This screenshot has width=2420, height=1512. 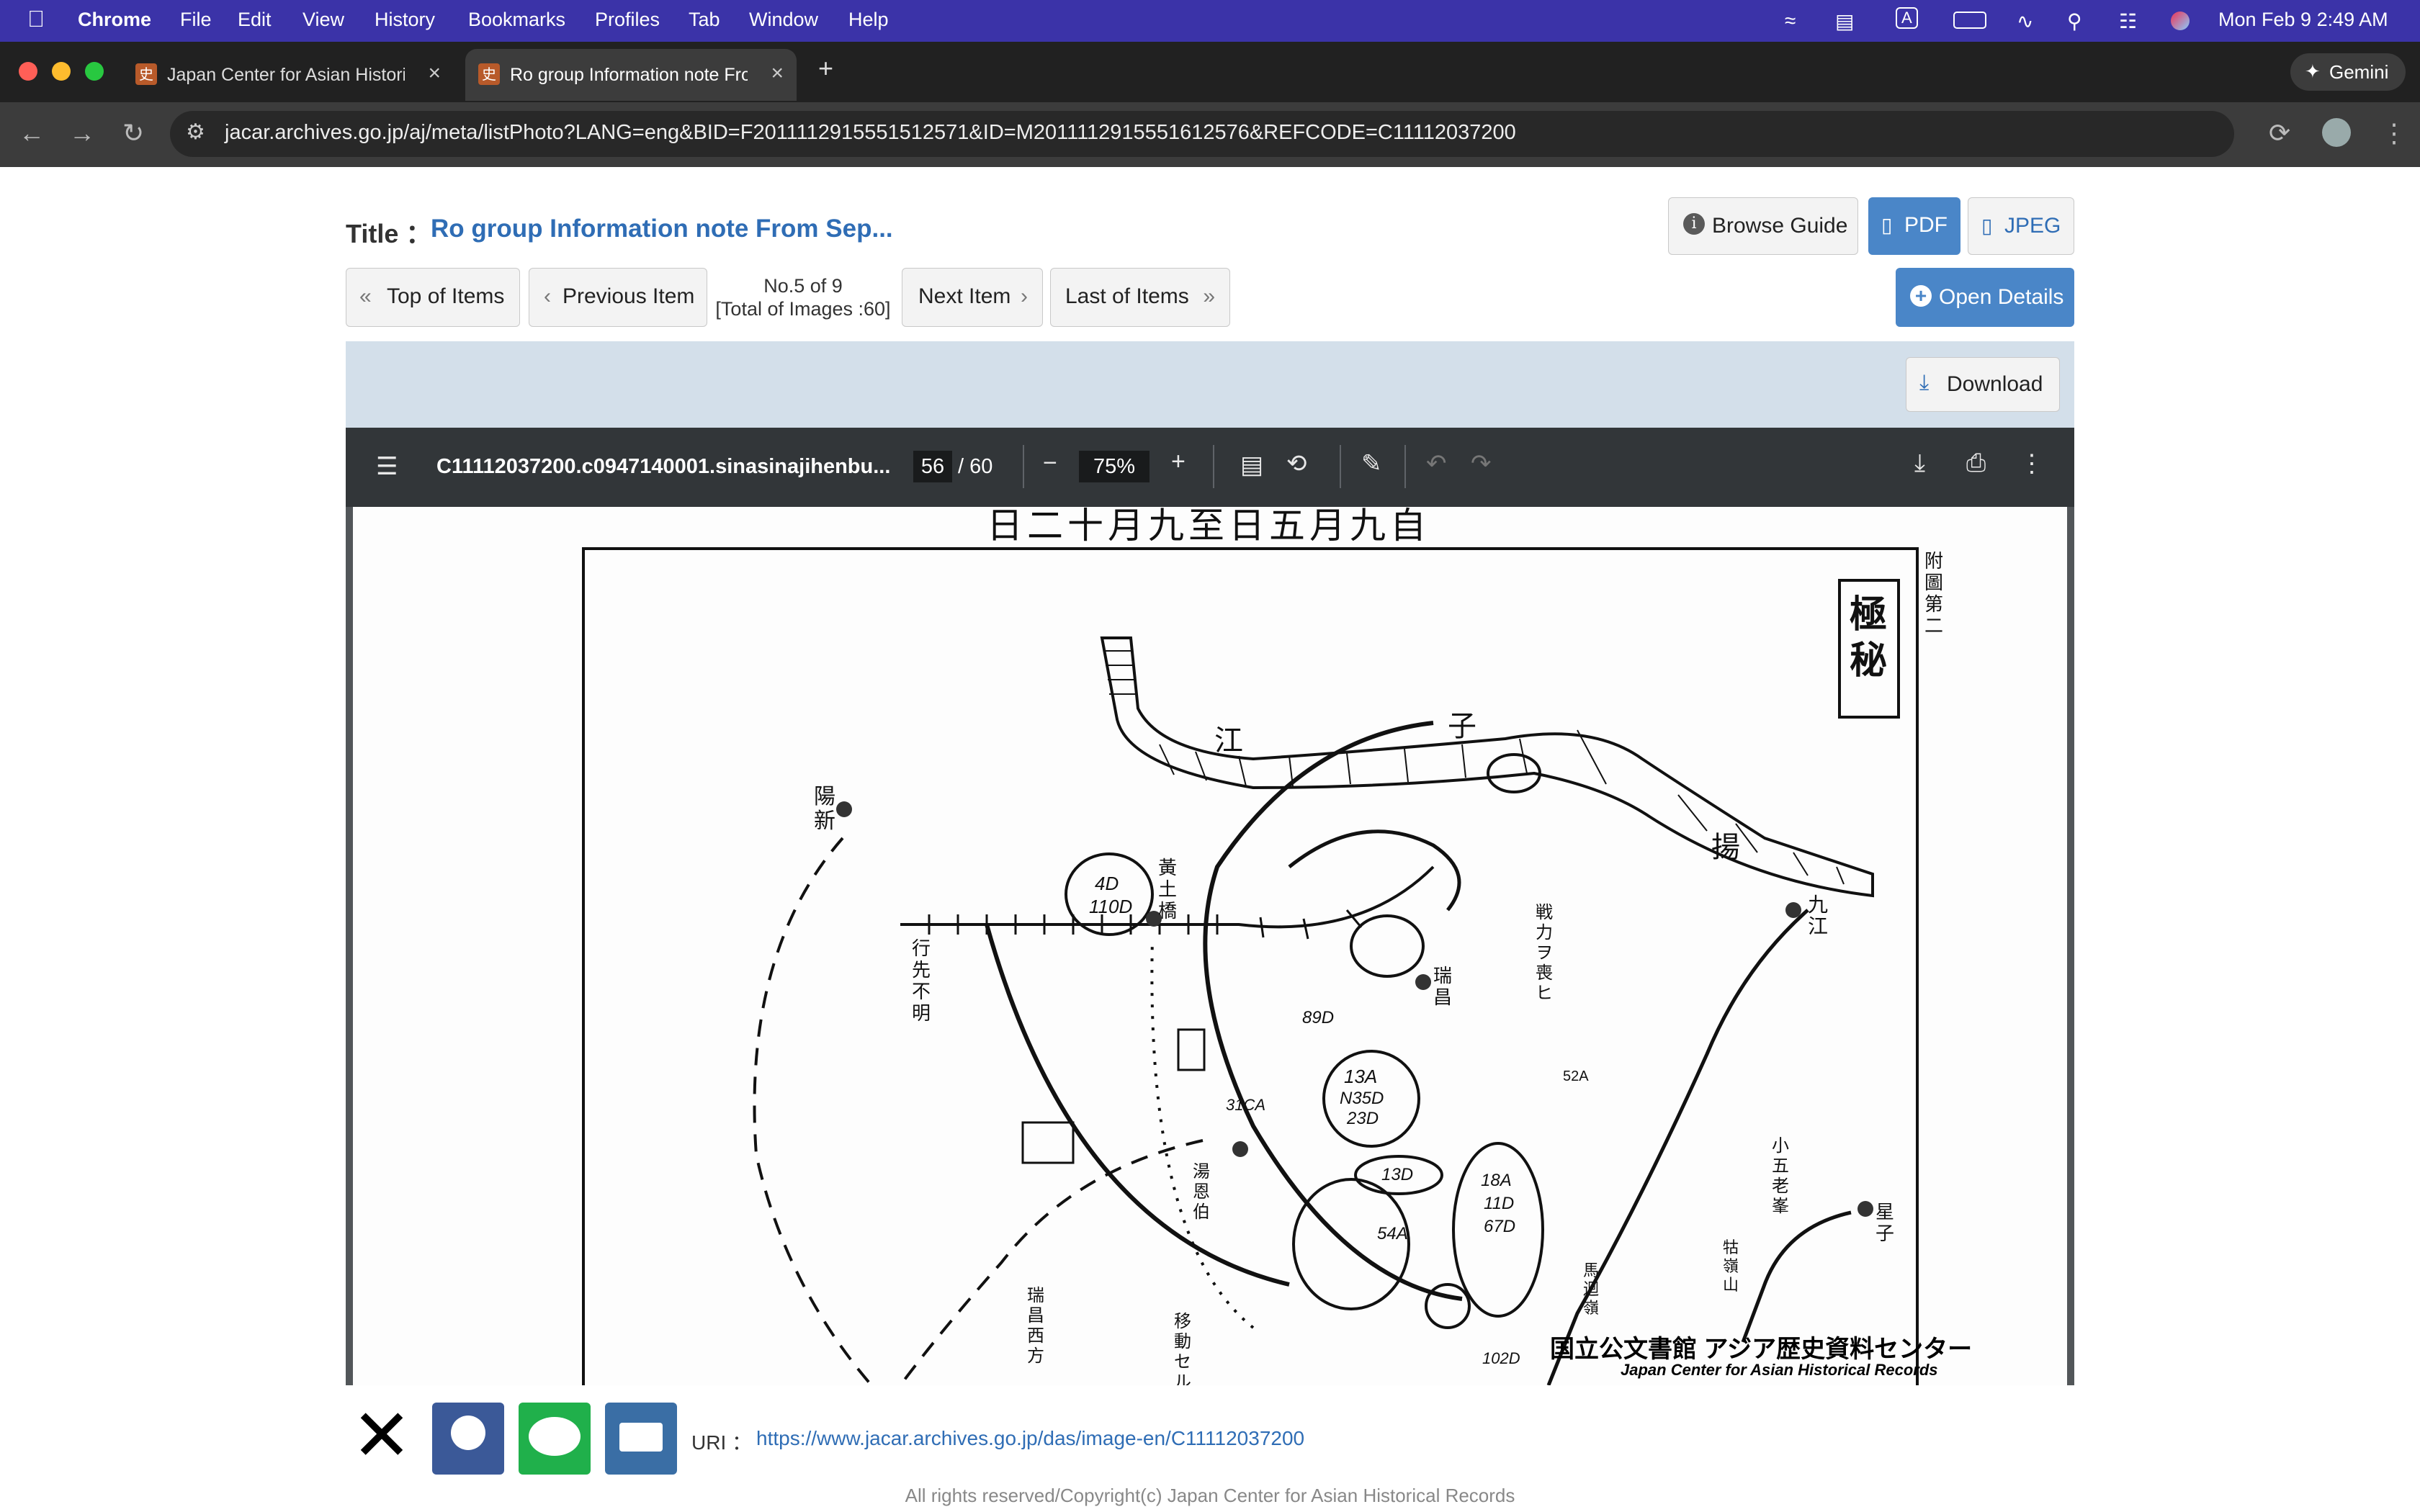 What do you see at coordinates (2180, 21) in the screenshot?
I see `siri-icon` at bounding box center [2180, 21].